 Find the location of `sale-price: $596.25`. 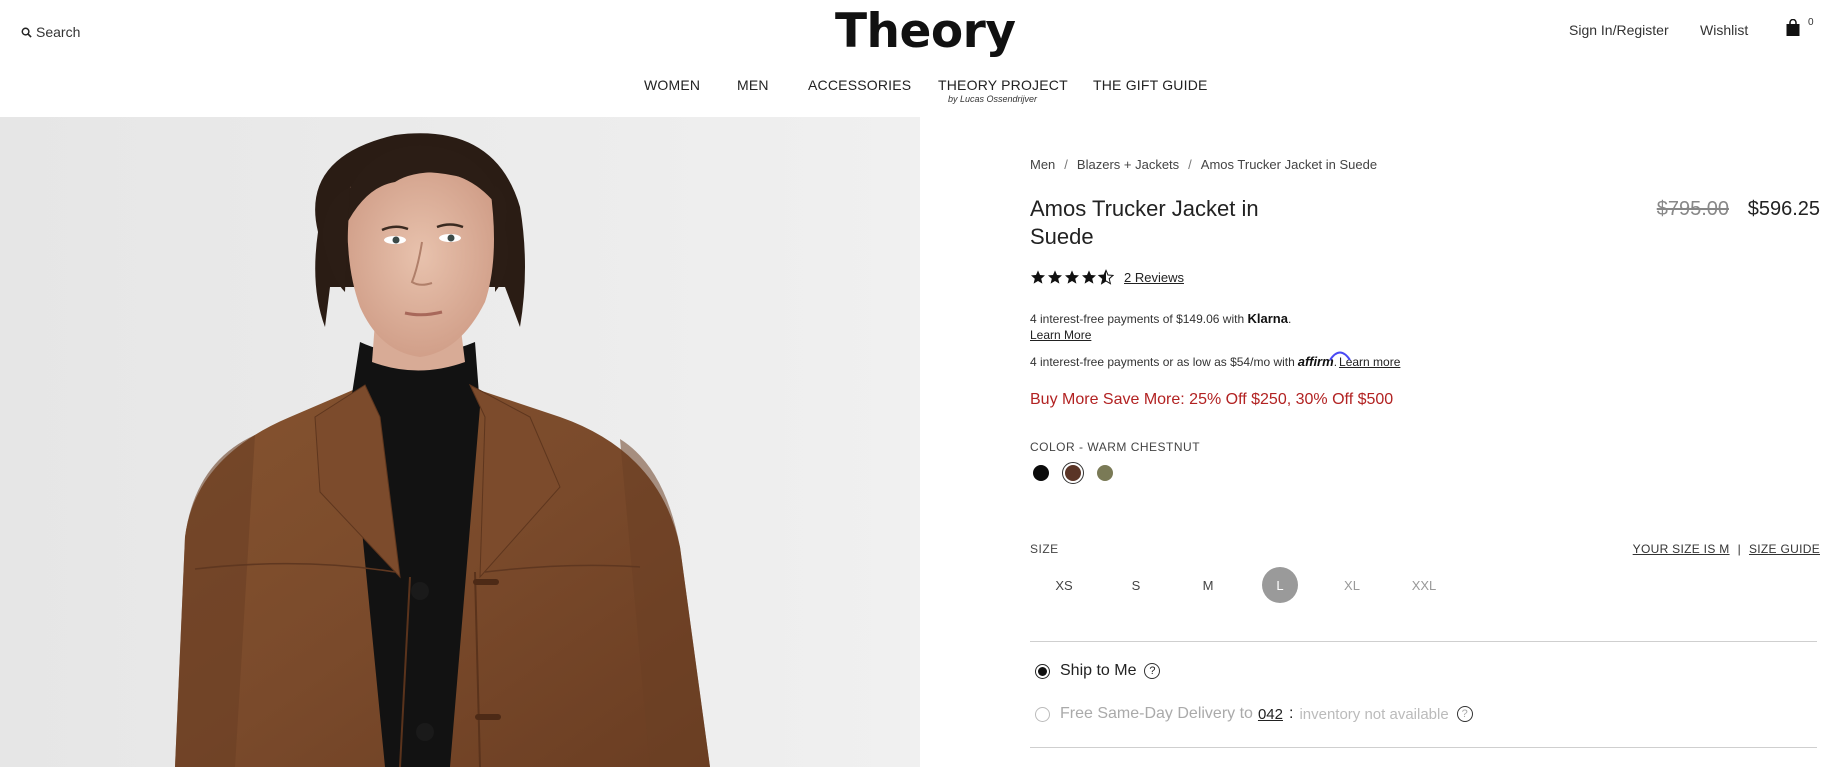

sale-price: $596.25 is located at coordinates (1783, 209).